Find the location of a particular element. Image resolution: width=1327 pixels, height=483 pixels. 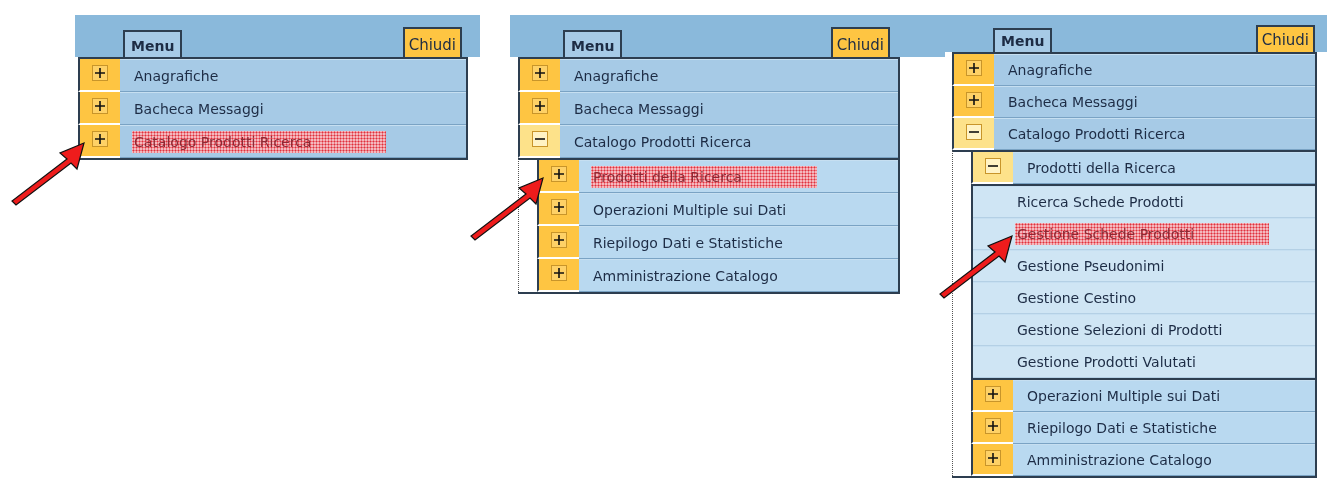

menu-item: Ricerca Schede Prodotti is located at coordinates (1144, 202).